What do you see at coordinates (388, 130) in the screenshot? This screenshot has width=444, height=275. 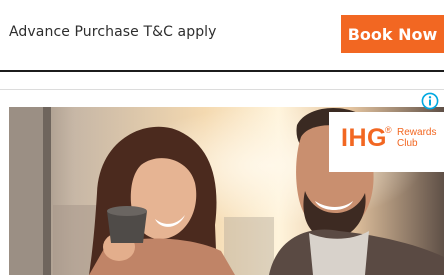 I see `logo-registered-mark: ®` at bounding box center [388, 130].